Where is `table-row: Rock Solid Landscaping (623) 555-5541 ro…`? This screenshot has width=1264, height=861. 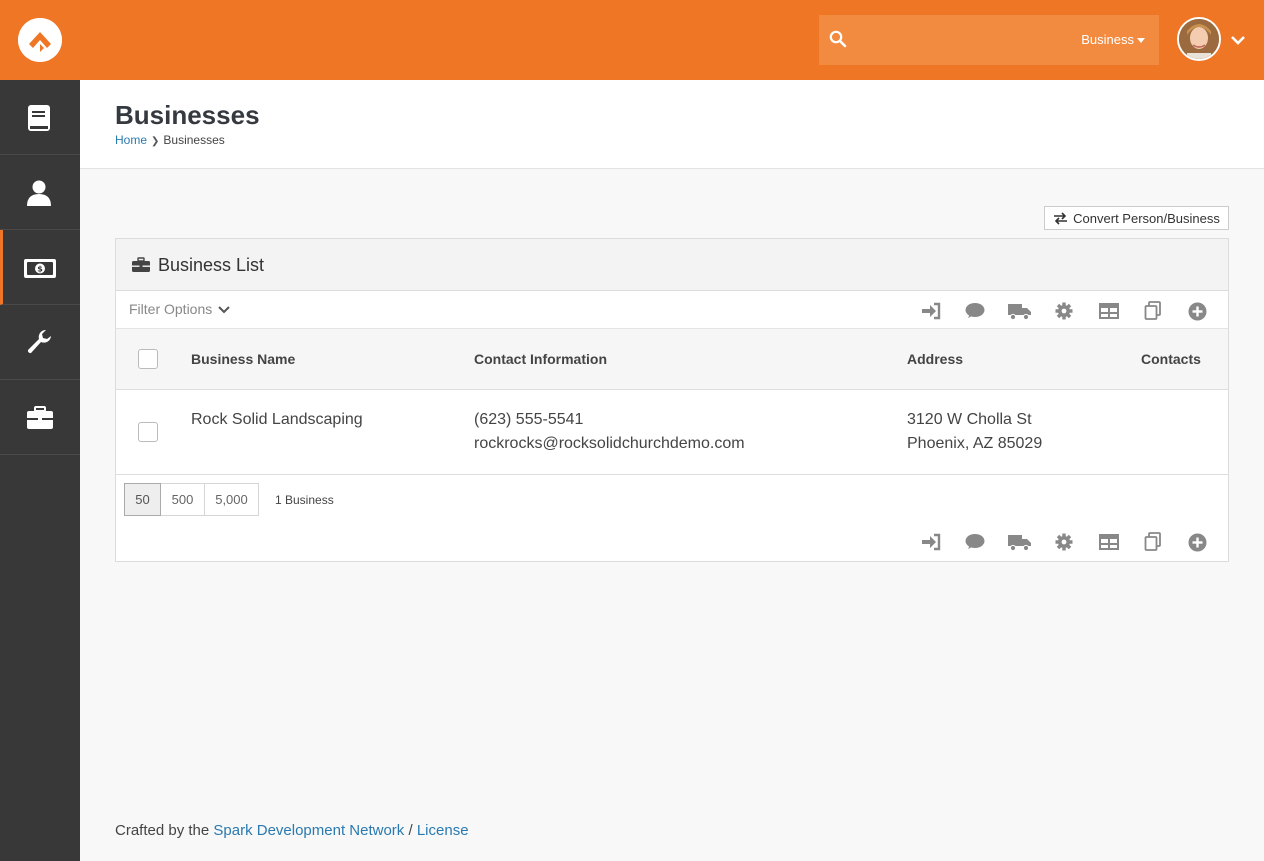
table-row: Rock Solid Landscaping (623) 555-5541 ro… is located at coordinates (672, 432).